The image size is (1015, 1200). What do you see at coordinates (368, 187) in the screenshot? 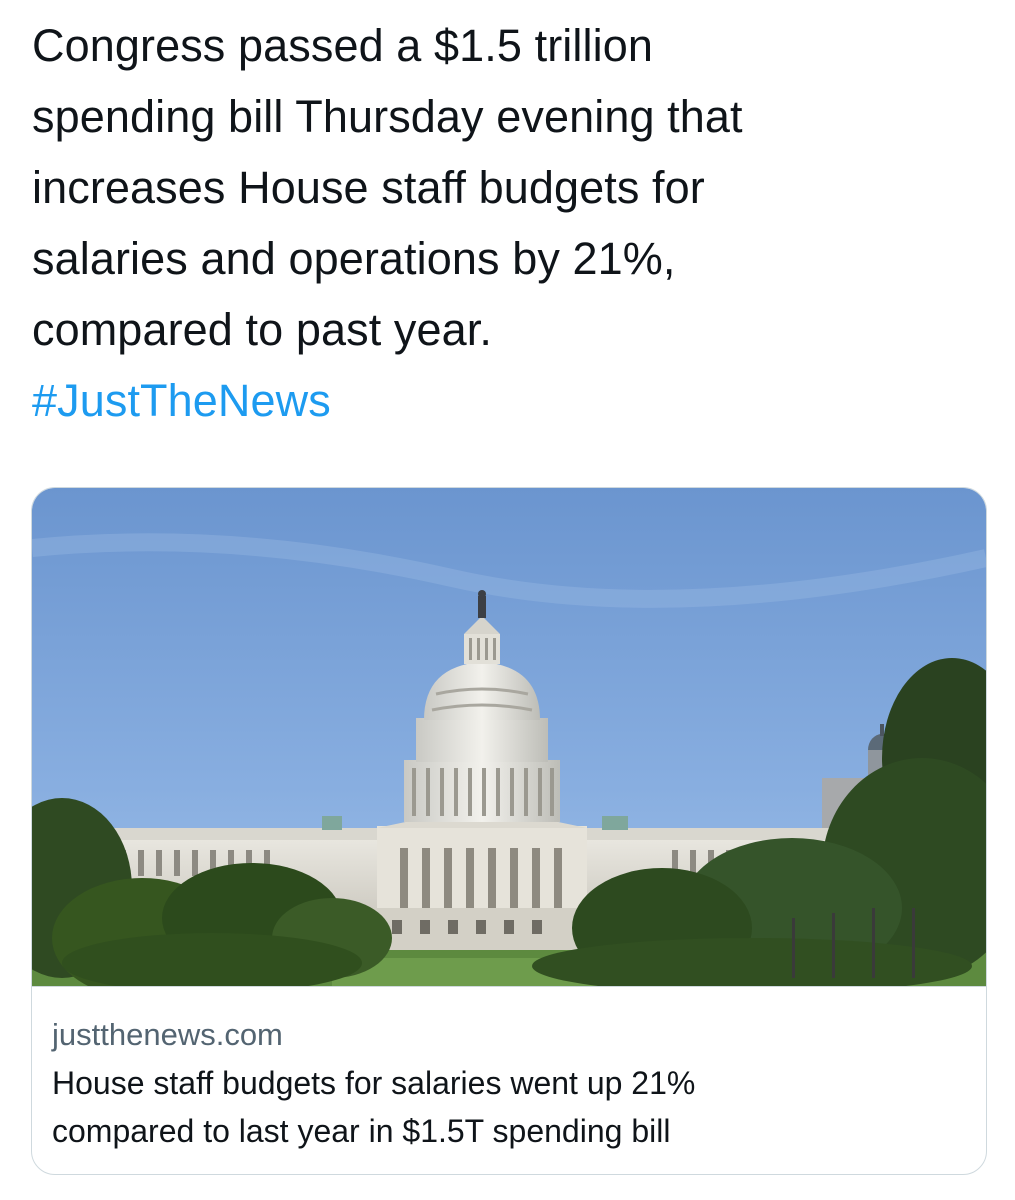
I see `tweet-text-line: increases House staff budgets for` at bounding box center [368, 187].